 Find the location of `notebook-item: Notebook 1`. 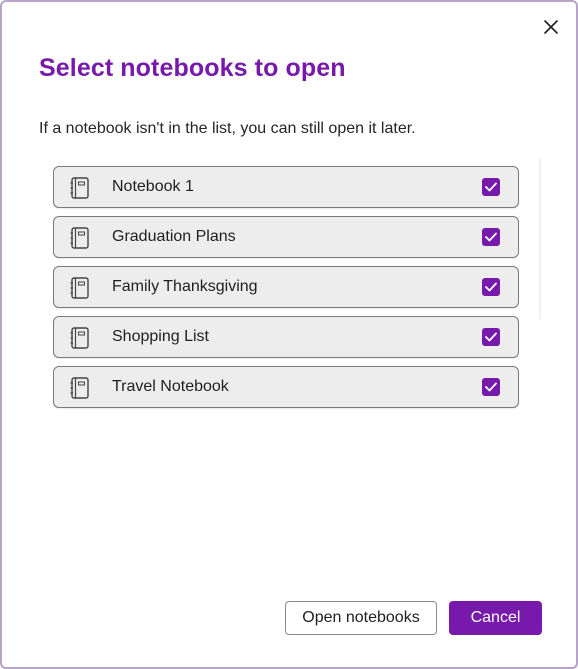

notebook-item: Notebook 1 is located at coordinates (286, 187).